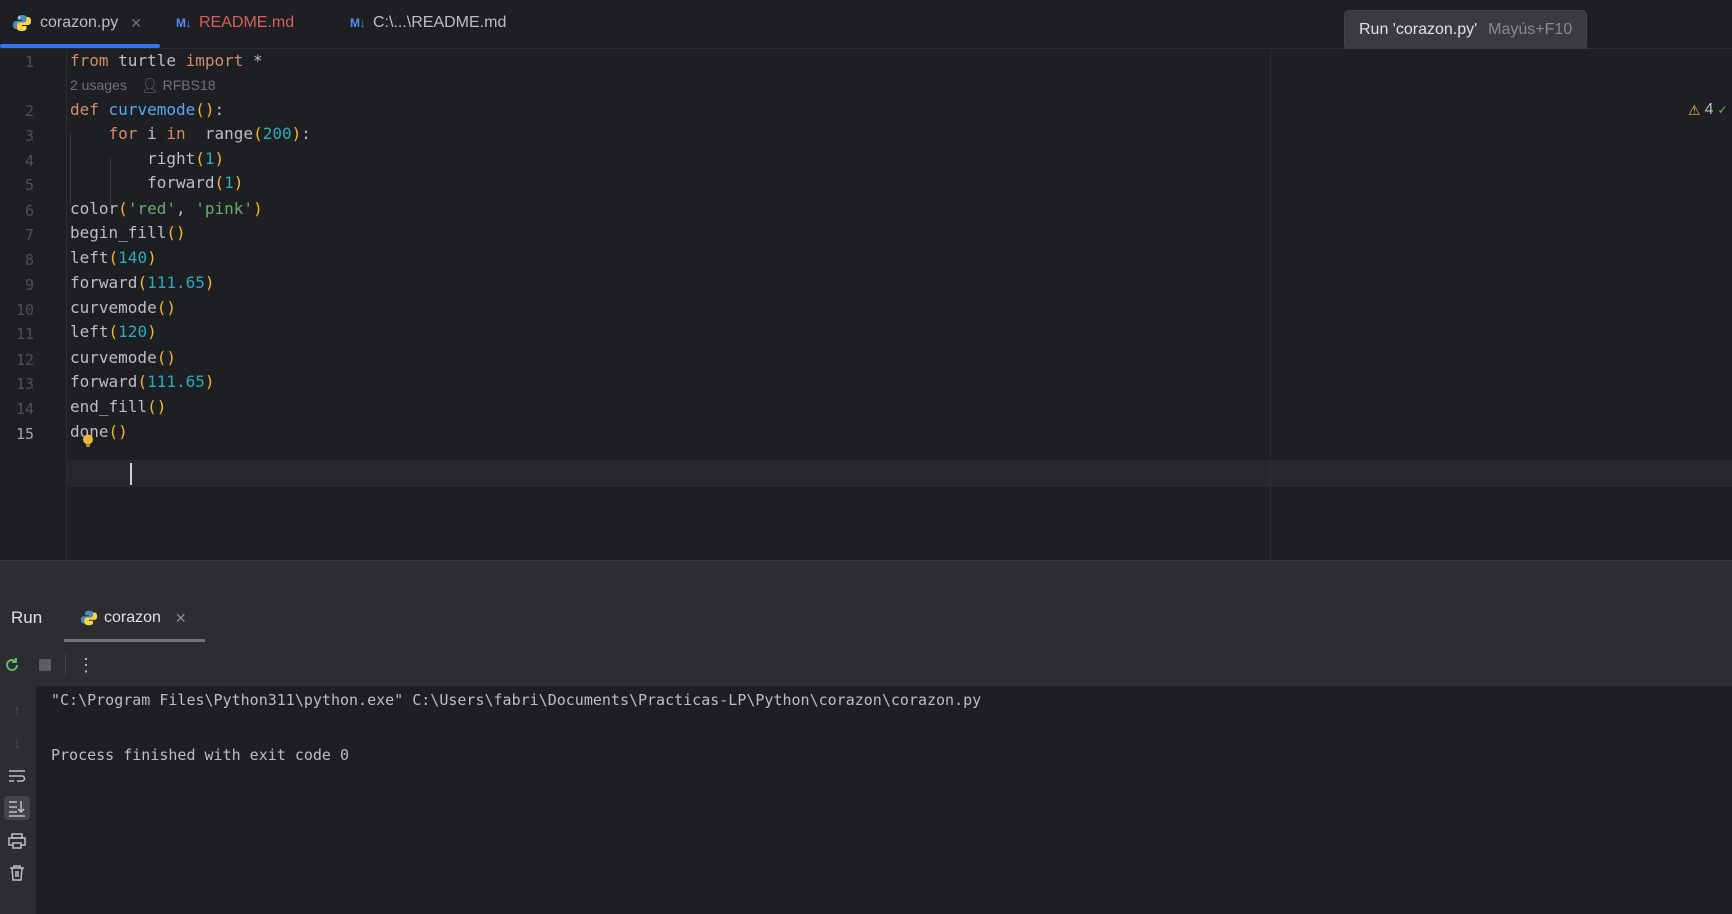 The height and width of the screenshot is (914, 1732). Describe the element at coordinates (89, 257) in the screenshot. I see `identifier-token: left` at that location.